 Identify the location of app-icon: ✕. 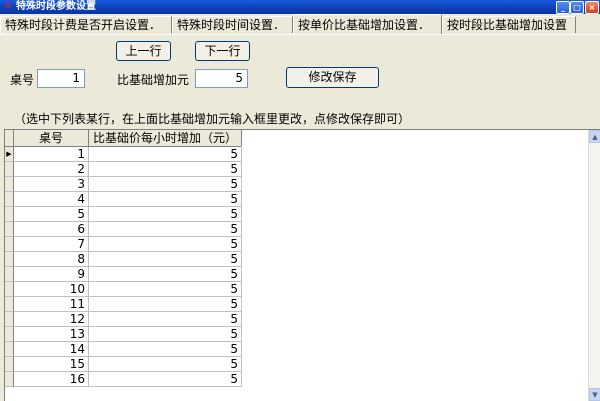
(8, 6).